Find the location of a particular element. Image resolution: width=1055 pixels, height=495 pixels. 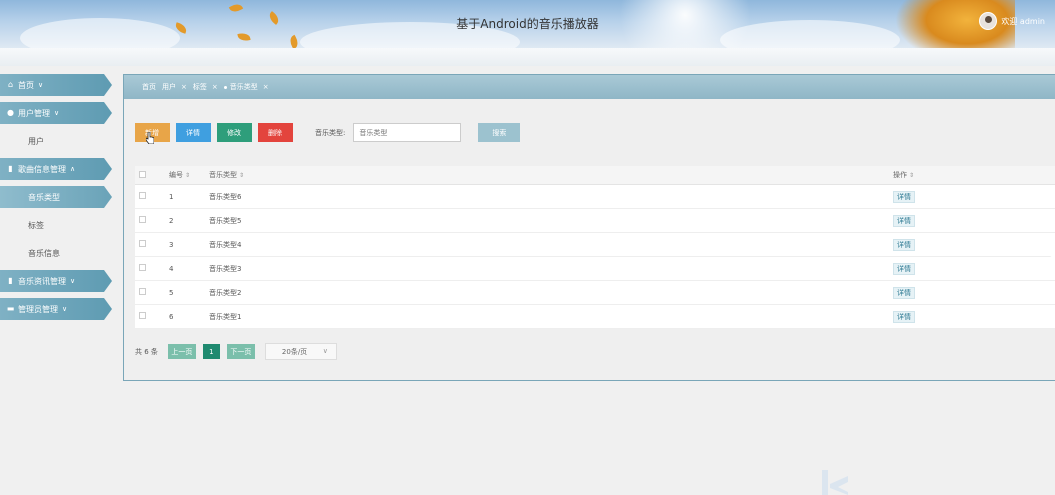

mouse-pointer-icon is located at coordinates (150, 138).